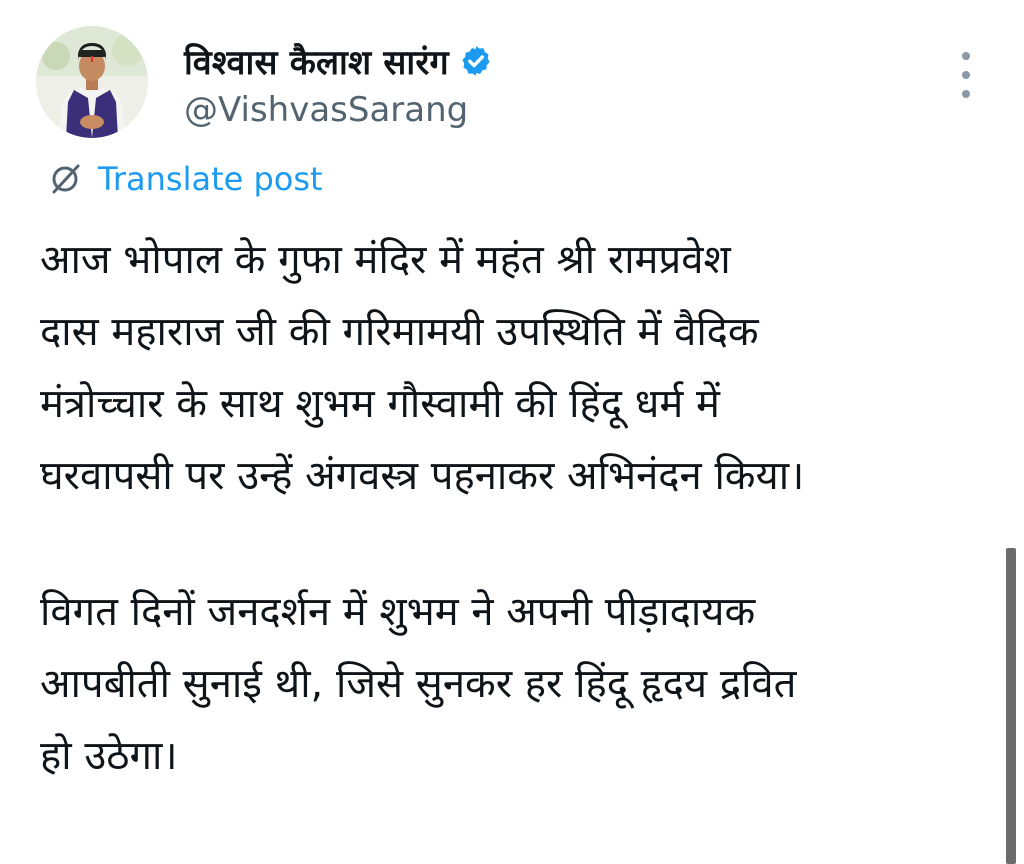 The width and height of the screenshot is (1024, 864). I want to click on more-vertical-icon, so click(966, 75).